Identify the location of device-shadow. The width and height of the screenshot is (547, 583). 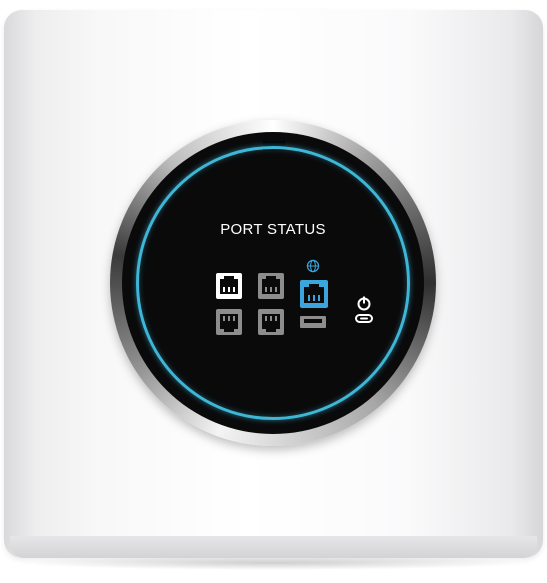
(273, 563).